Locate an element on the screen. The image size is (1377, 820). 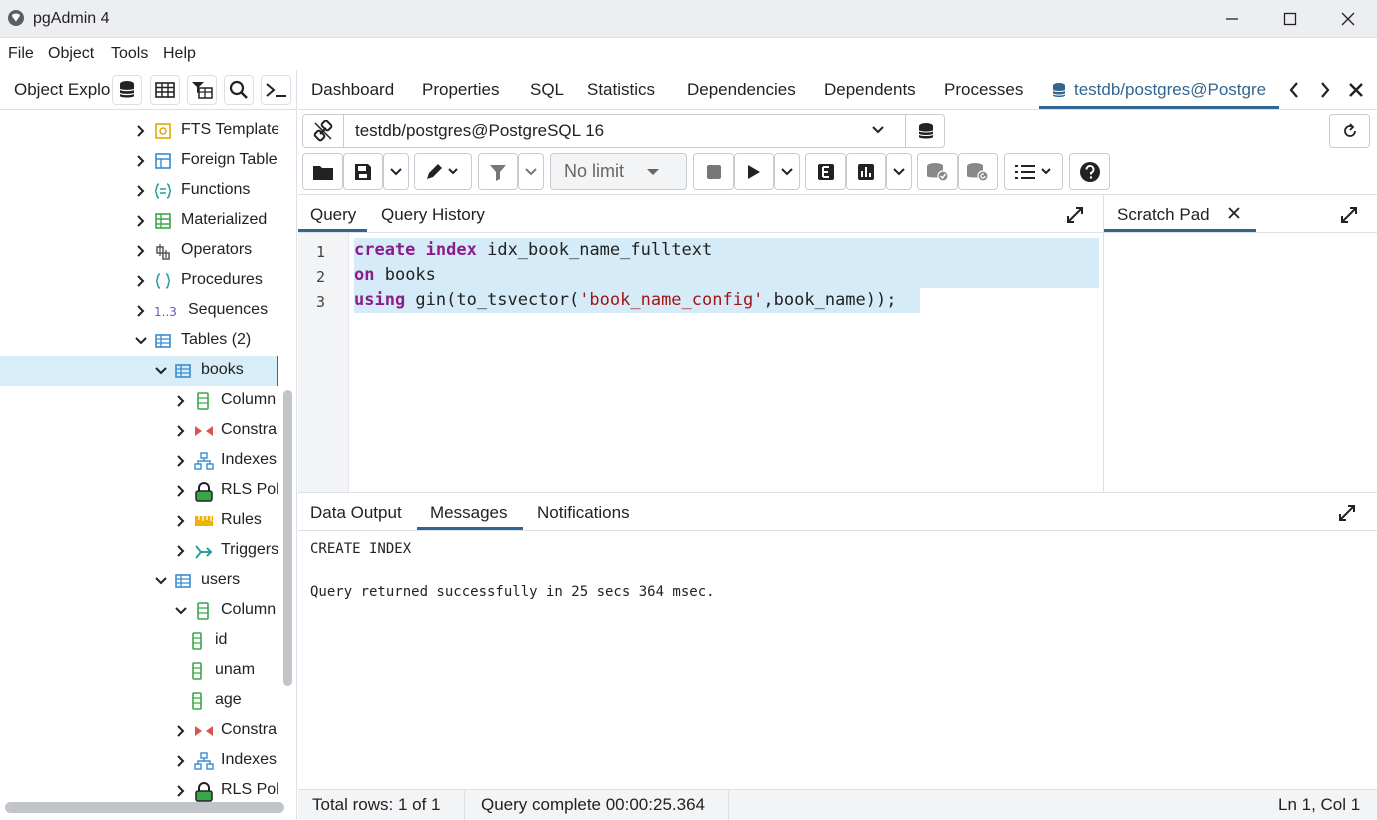
menu-tools: Tools is located at coordinates (129, 54).